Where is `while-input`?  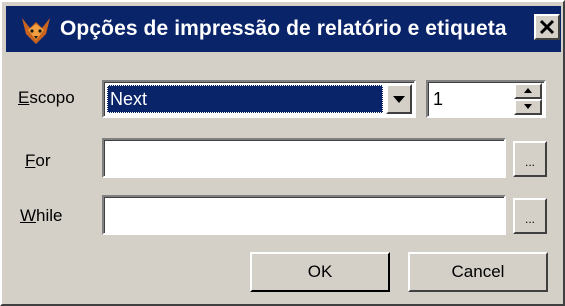 while-input is located at coordinates (304, 215).